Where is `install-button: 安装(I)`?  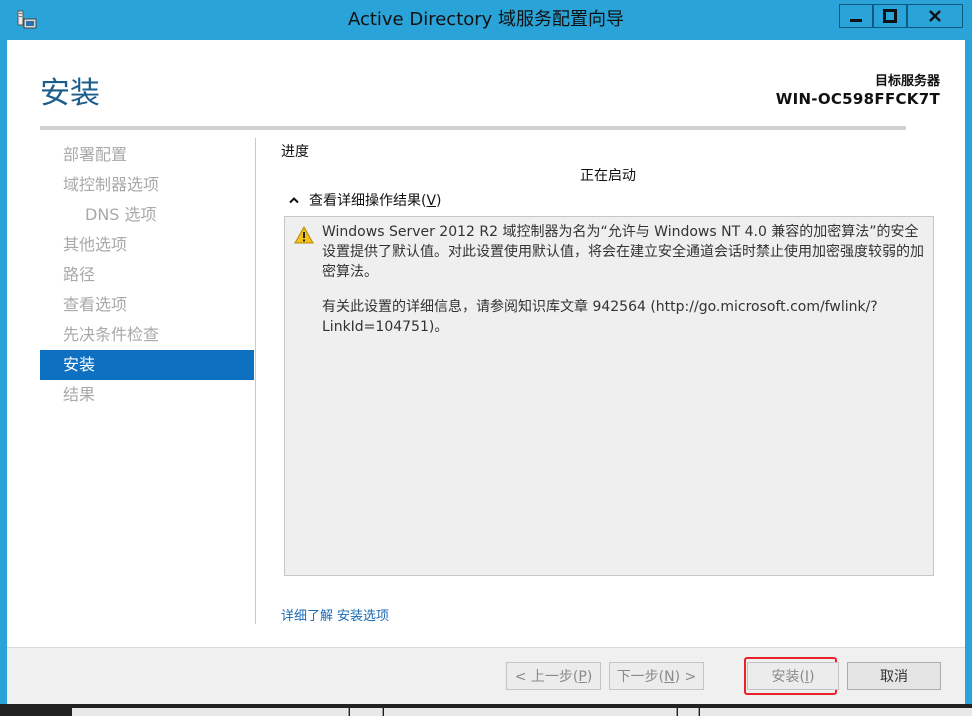 install-button: 安装(I) is located at coordinates (793, 676).